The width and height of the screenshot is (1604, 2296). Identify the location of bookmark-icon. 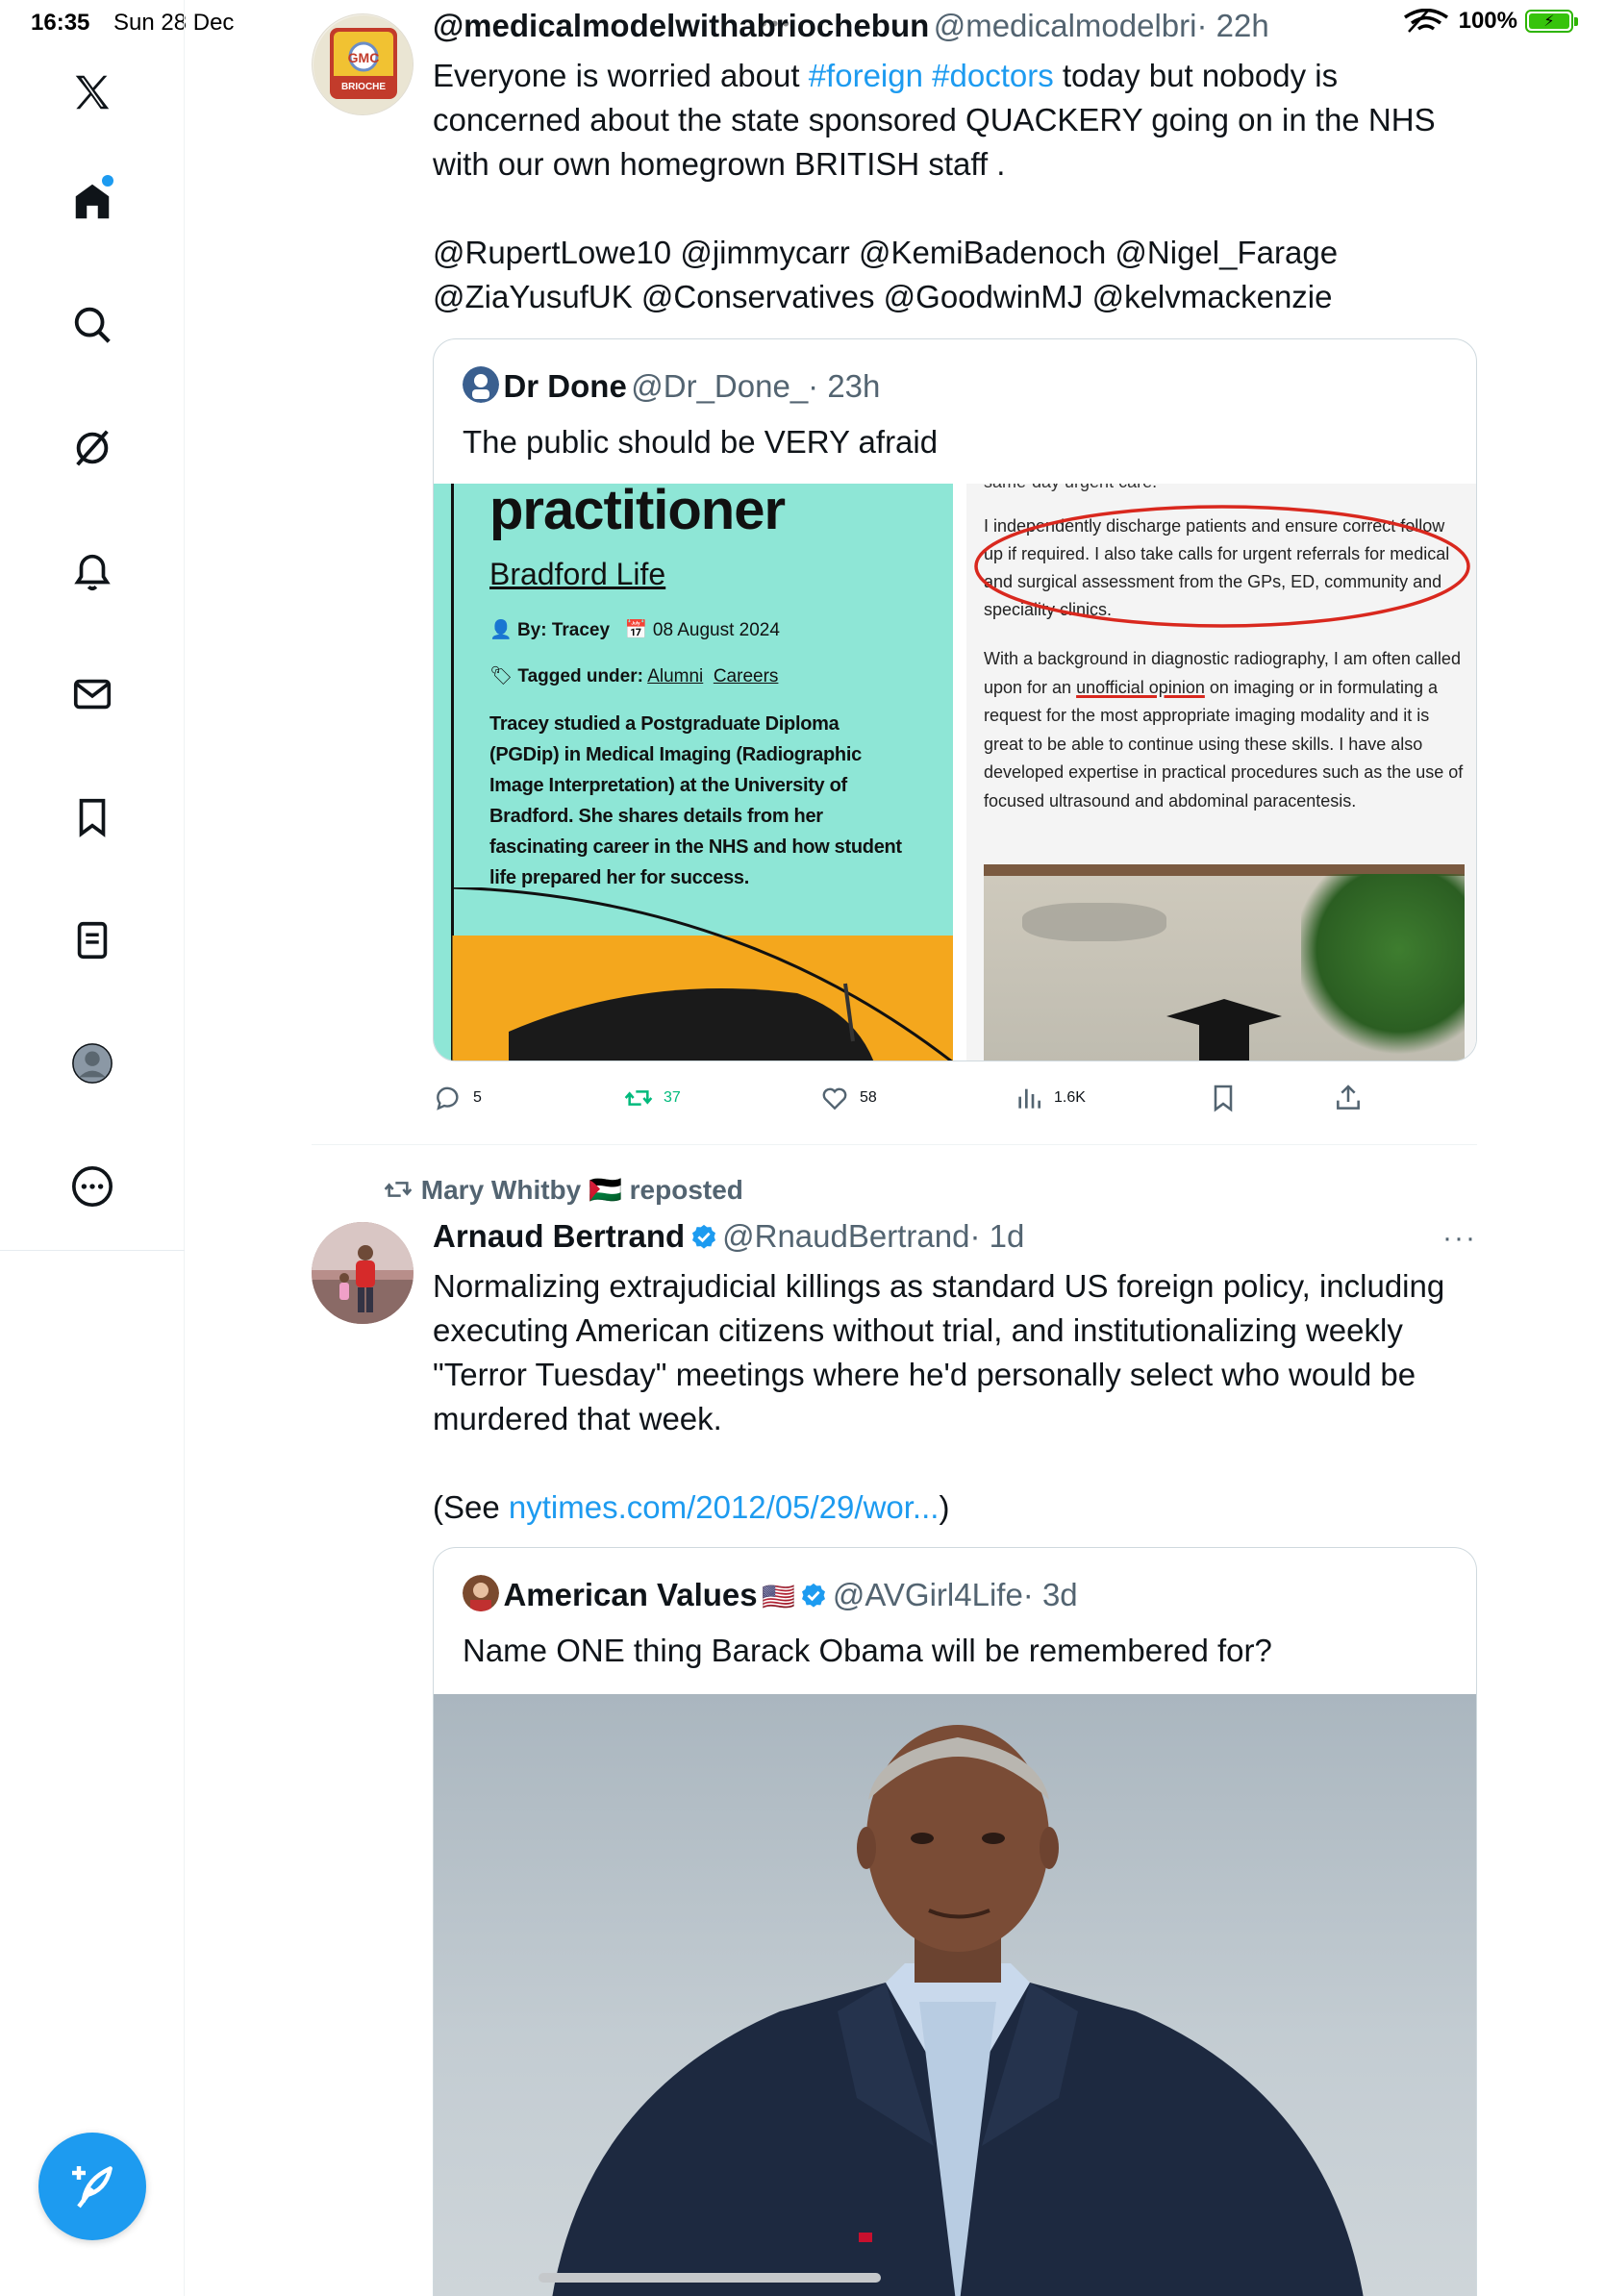
(1223, 1098).